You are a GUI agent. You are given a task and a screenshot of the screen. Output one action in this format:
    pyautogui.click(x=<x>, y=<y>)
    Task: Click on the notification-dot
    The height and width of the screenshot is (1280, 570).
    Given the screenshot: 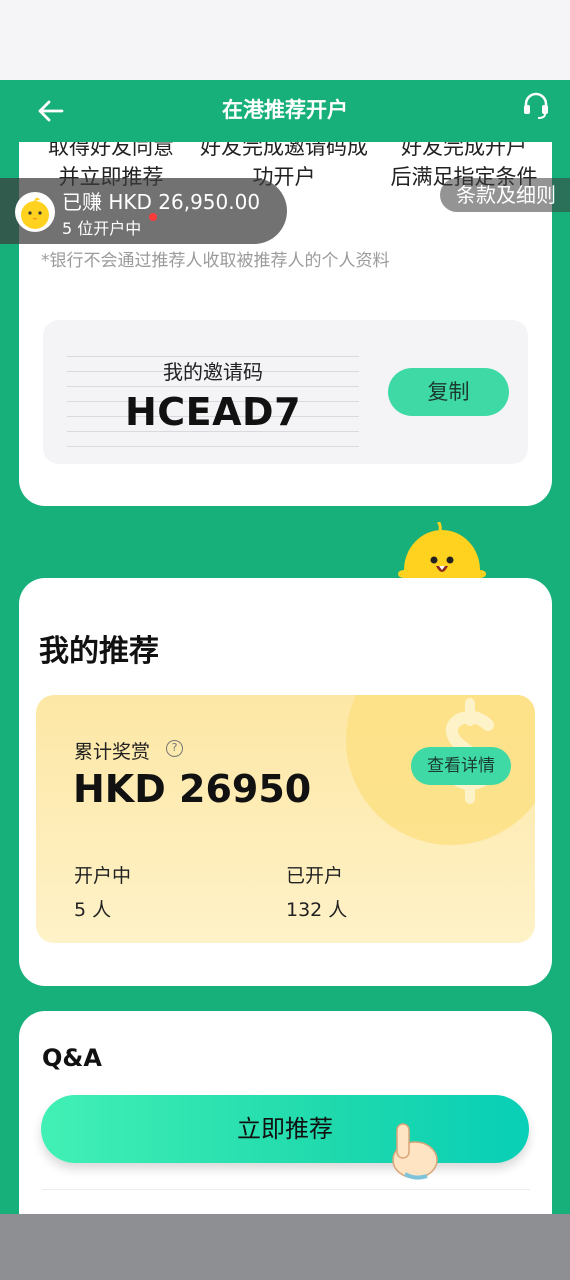 What is the action you would take?
    pyautogui.click(x=153, y=217)
    